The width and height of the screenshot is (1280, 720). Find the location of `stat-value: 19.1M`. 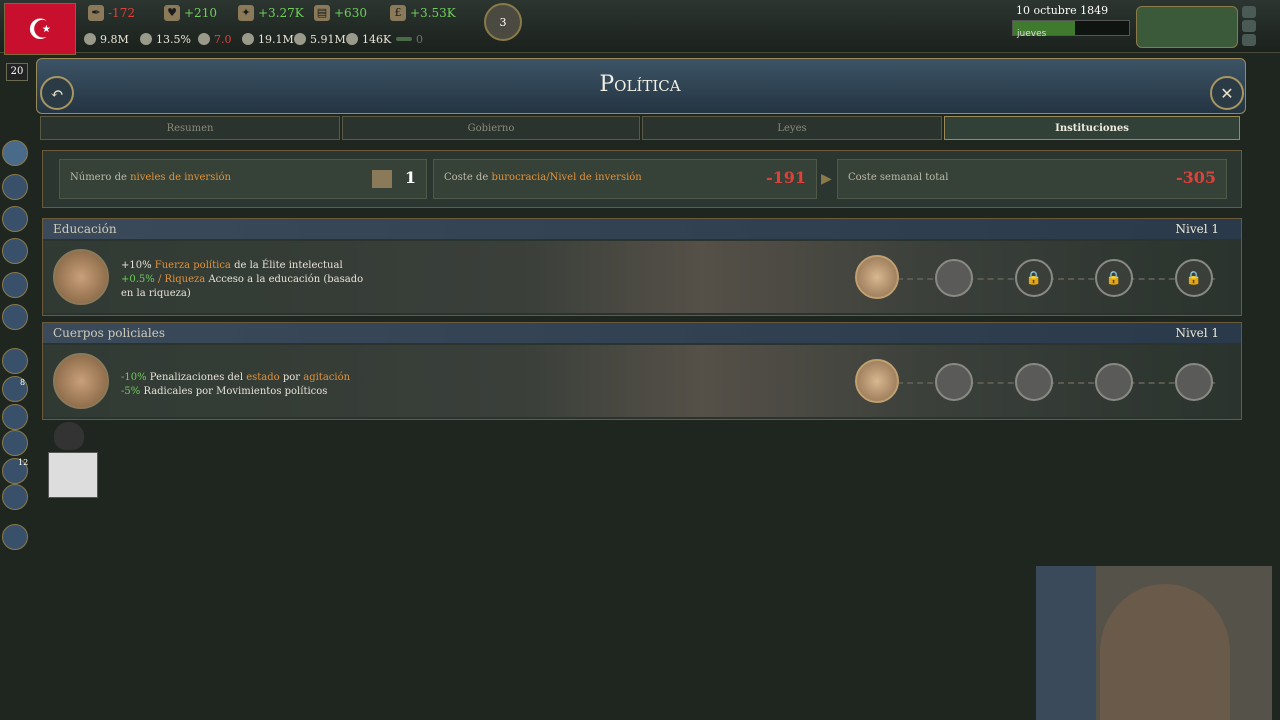

stat-value: 19.1M is located at coordinates (276, 39).